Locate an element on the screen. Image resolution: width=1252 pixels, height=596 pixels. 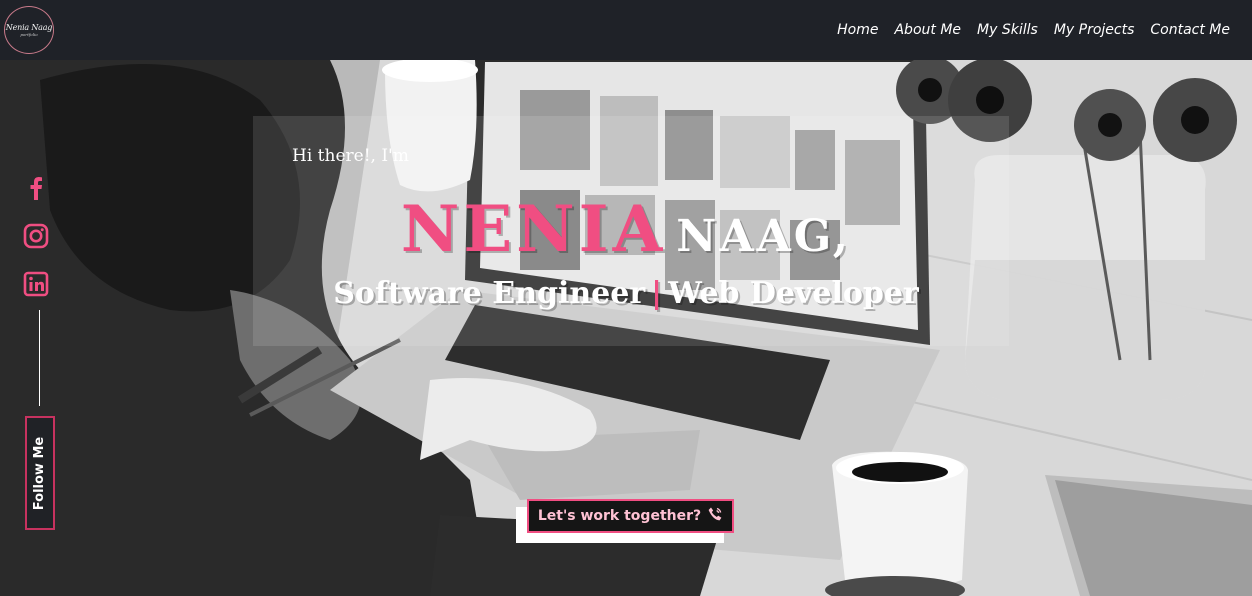
facebook-icon is located at coordinates (36, 188).